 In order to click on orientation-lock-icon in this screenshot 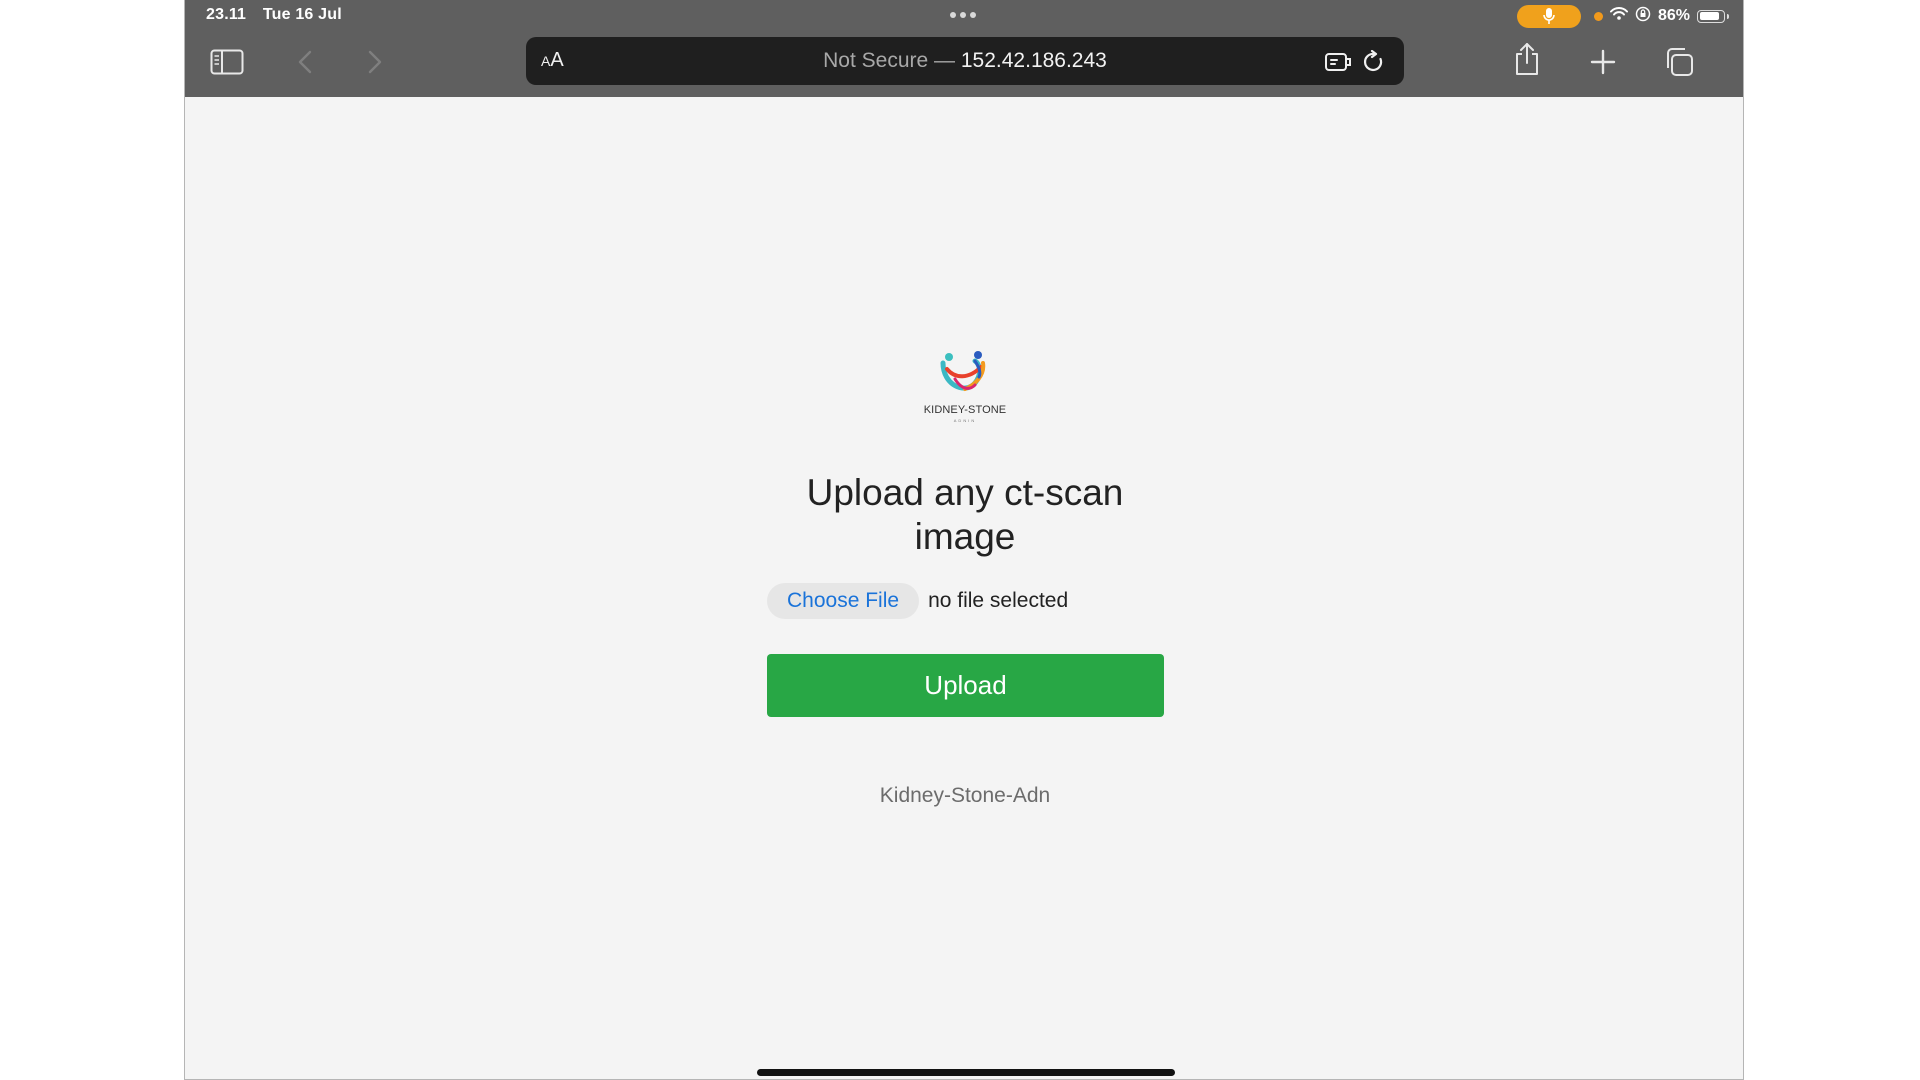, I will do `click(1643, 16)`.